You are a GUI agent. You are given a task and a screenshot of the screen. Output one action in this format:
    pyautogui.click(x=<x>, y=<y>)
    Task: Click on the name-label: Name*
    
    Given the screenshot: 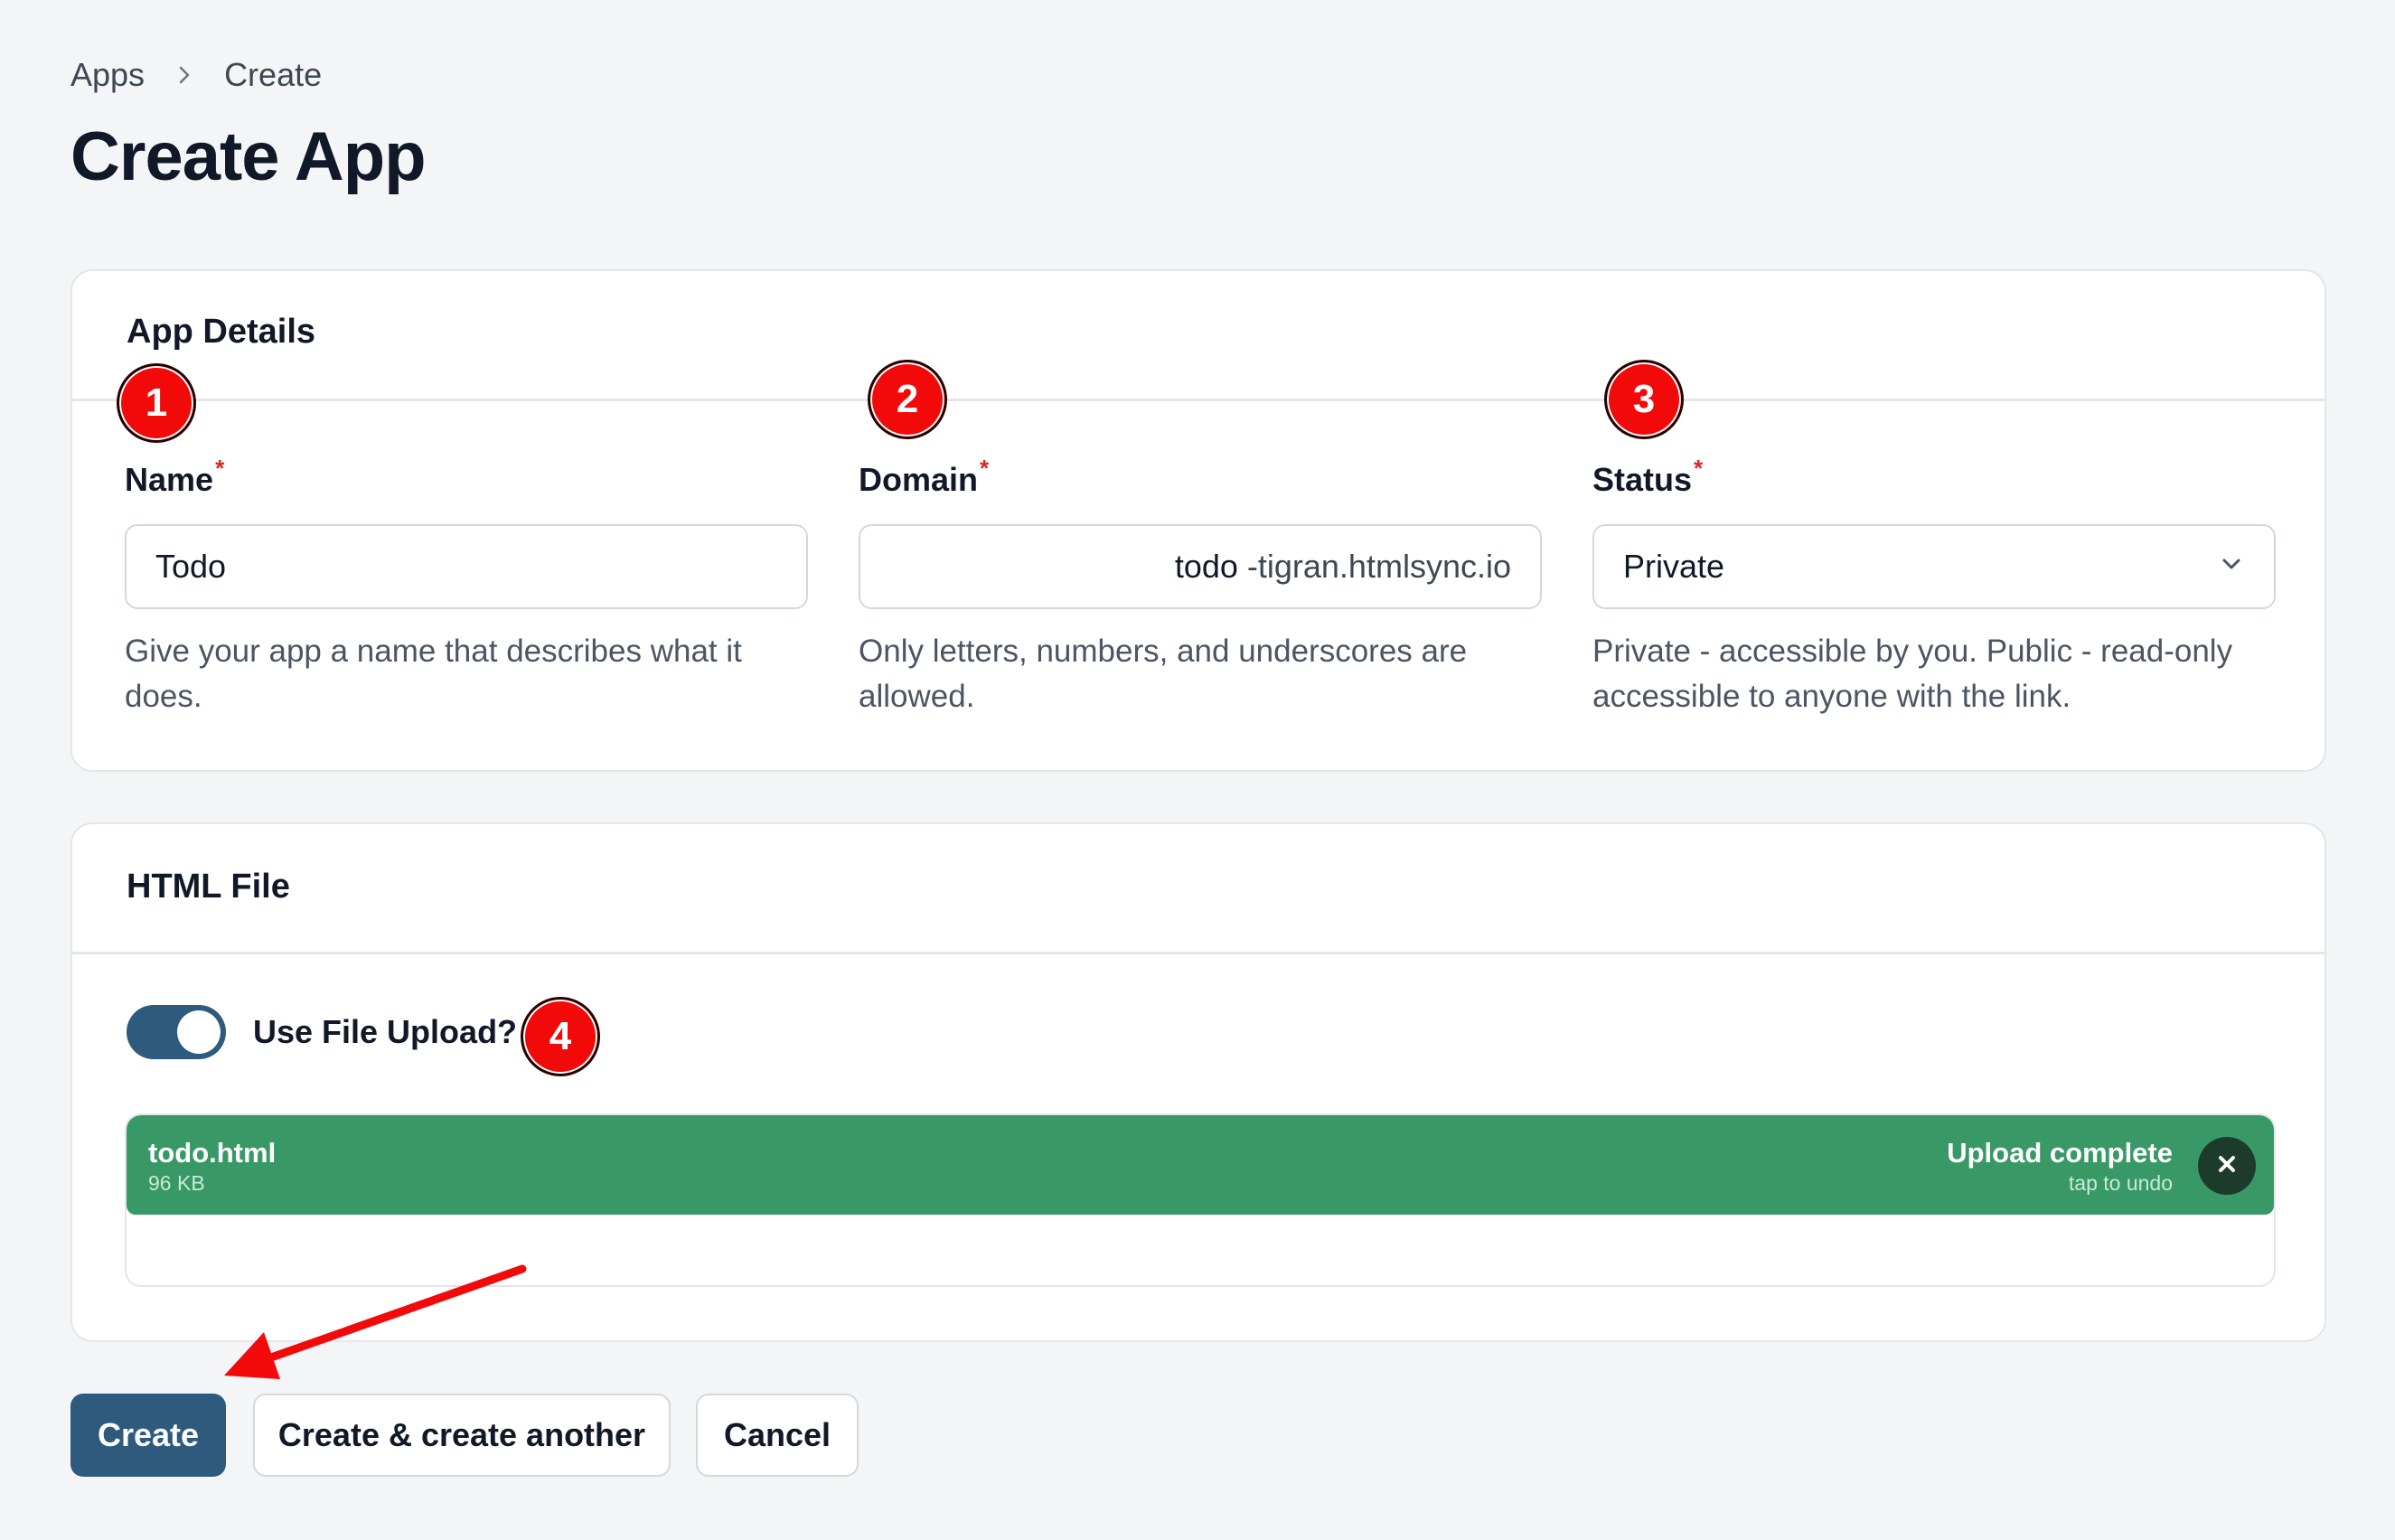 What is the action you would take?
    pyautogui.click(x=175, y=476)
    